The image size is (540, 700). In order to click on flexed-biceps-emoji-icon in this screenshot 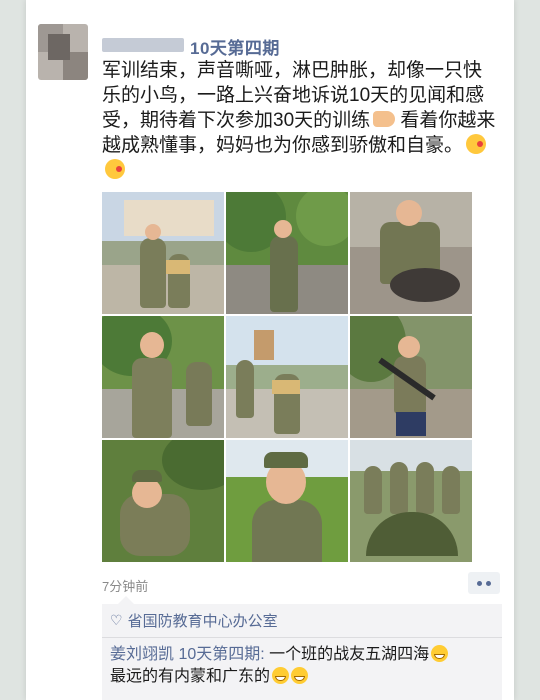, I will do `click(384, 119)`.